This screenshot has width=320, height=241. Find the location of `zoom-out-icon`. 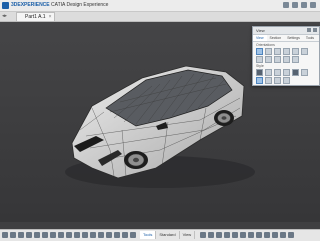

zoom-out-icon is located at coordinates (227, 235).